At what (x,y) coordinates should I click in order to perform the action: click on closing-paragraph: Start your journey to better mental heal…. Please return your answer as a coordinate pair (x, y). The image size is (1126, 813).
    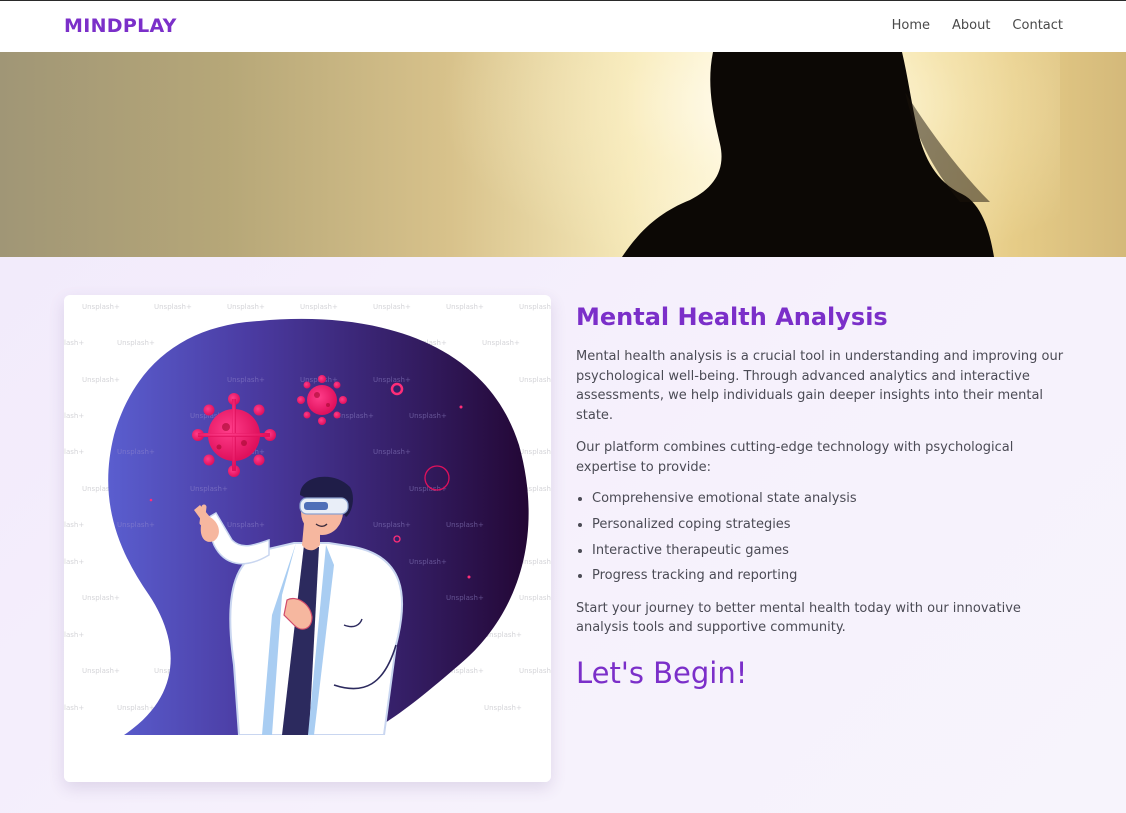
    Looking at the image, I should click on (798, 618).